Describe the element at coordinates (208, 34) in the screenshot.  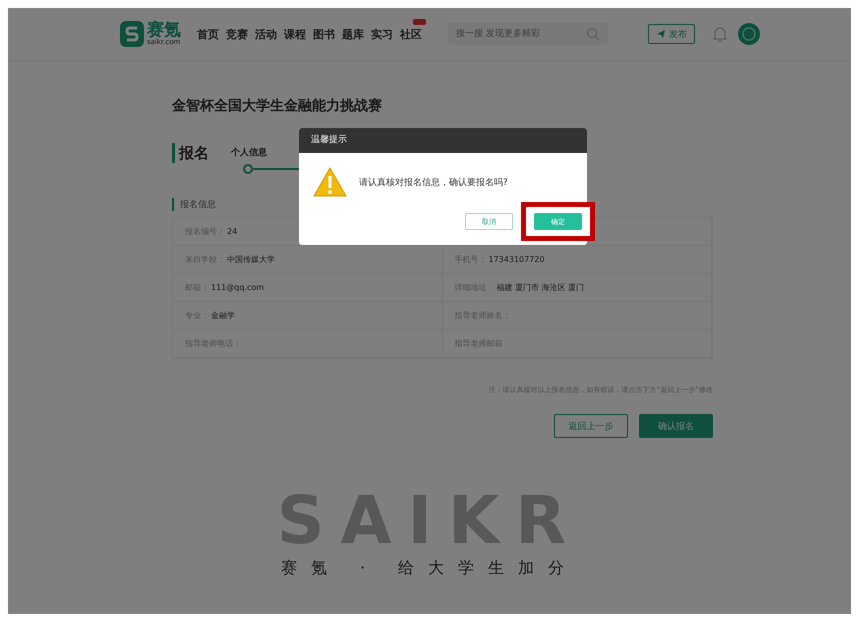
I see `nav-link: 首页` at that location.